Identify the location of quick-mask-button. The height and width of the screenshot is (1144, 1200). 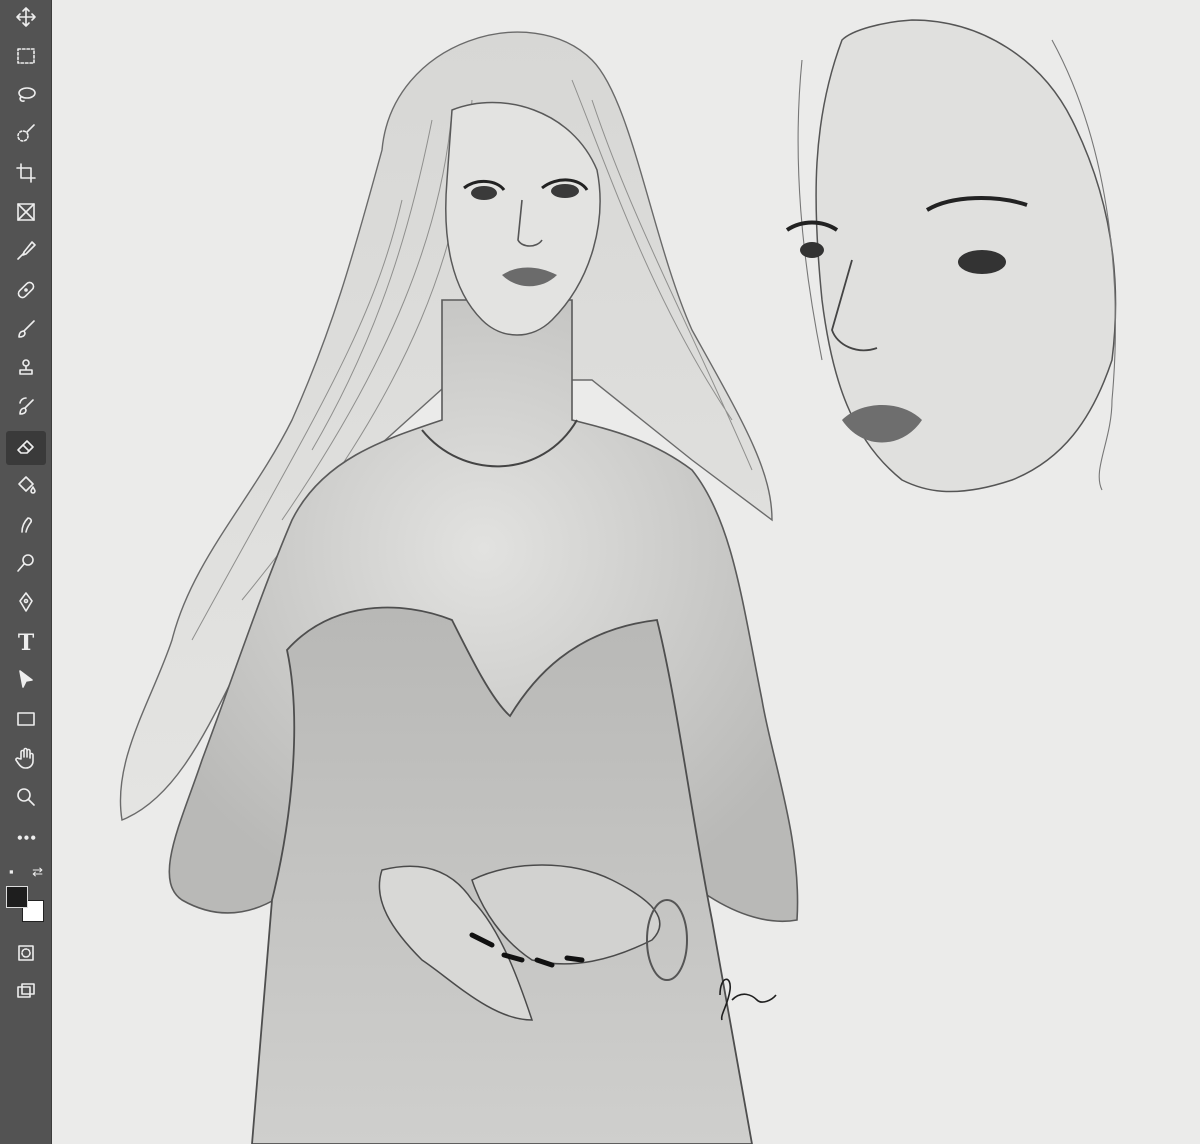
(26, 955).